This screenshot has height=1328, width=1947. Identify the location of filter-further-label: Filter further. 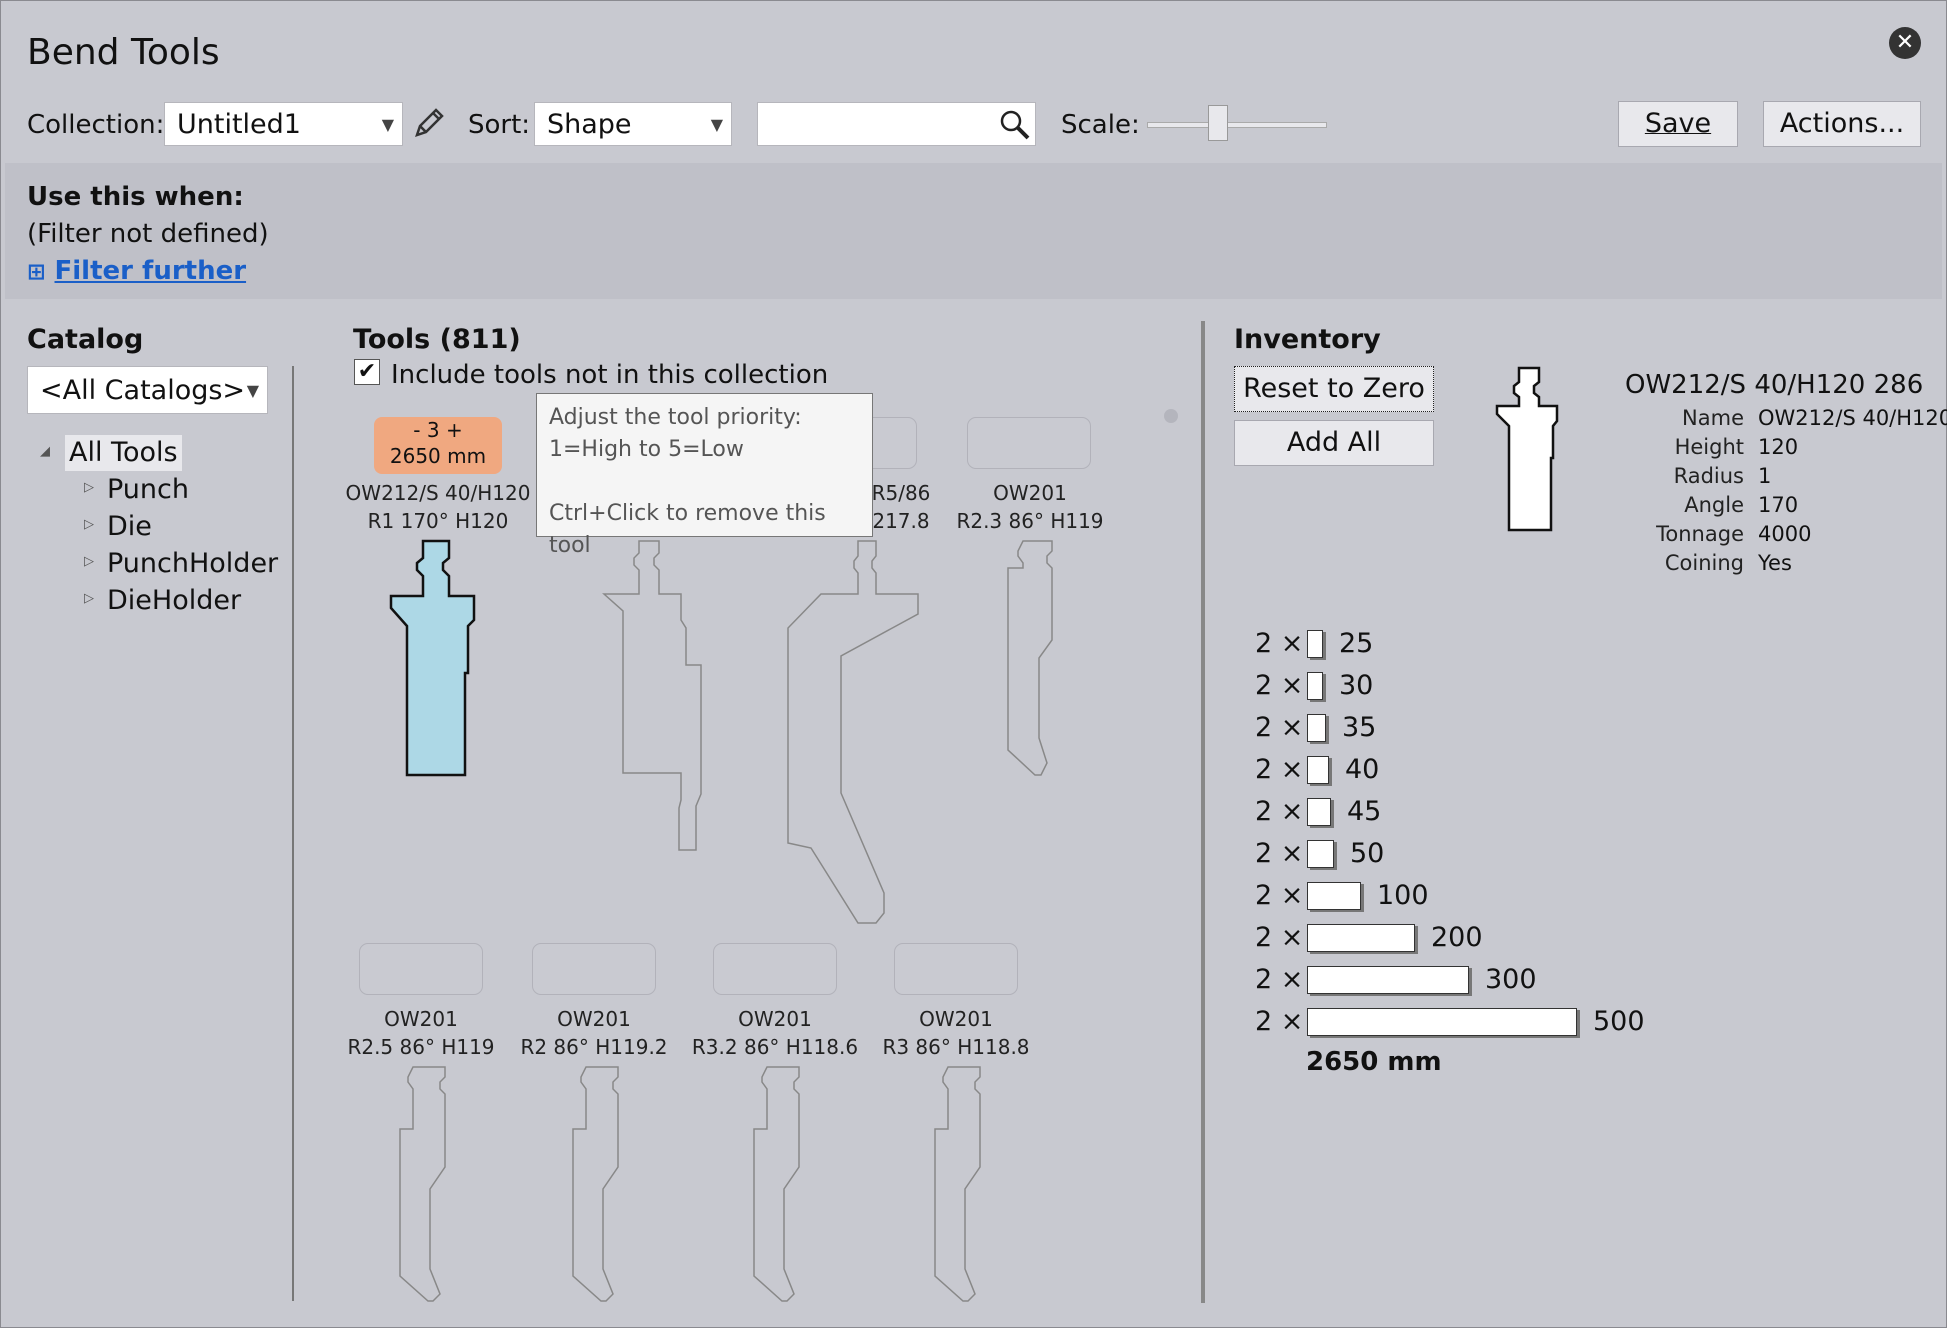
(150, 271).